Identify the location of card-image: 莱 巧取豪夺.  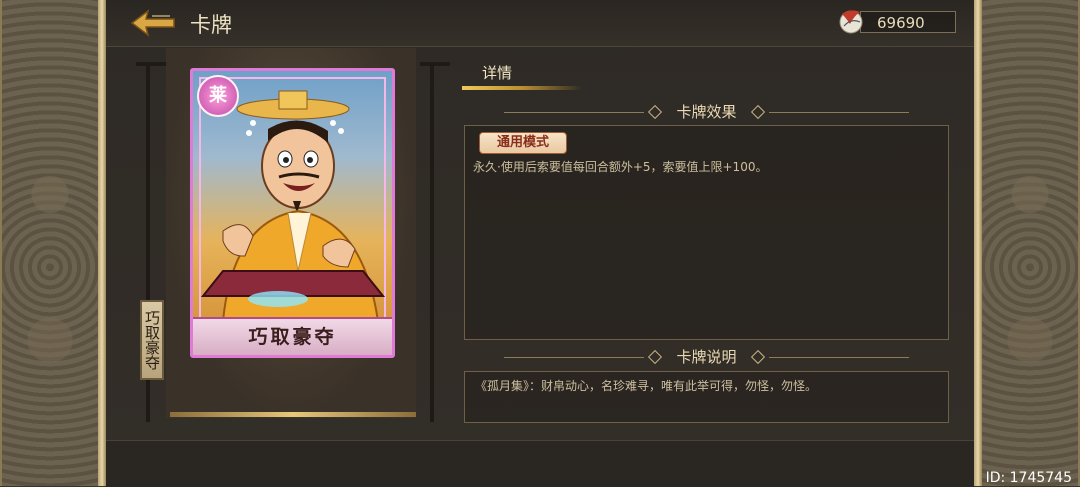
(292, 213).